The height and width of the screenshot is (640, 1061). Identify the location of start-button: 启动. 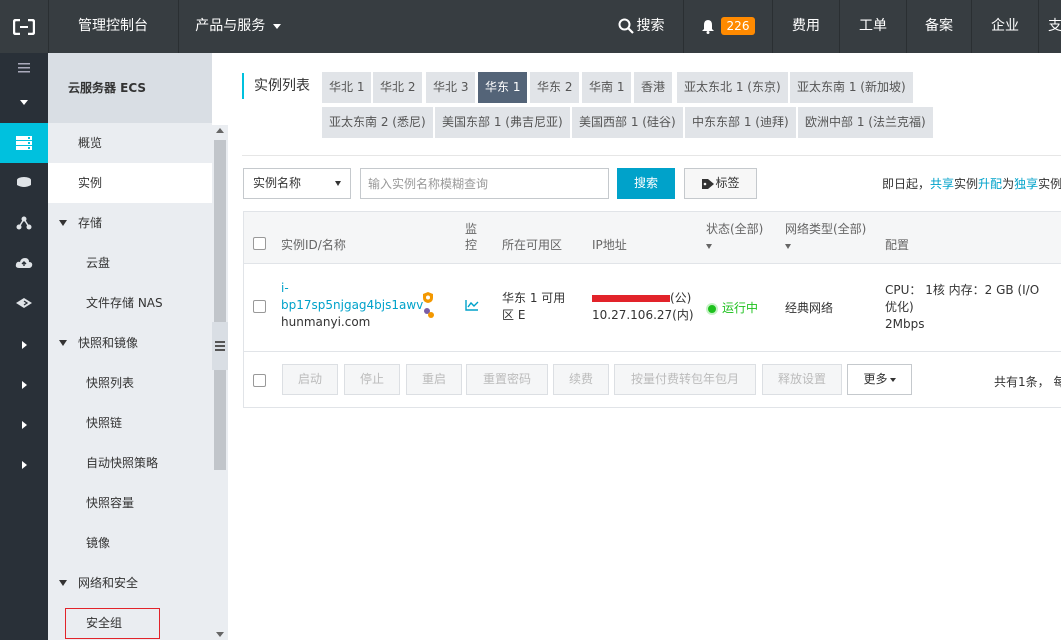
(310, 379).